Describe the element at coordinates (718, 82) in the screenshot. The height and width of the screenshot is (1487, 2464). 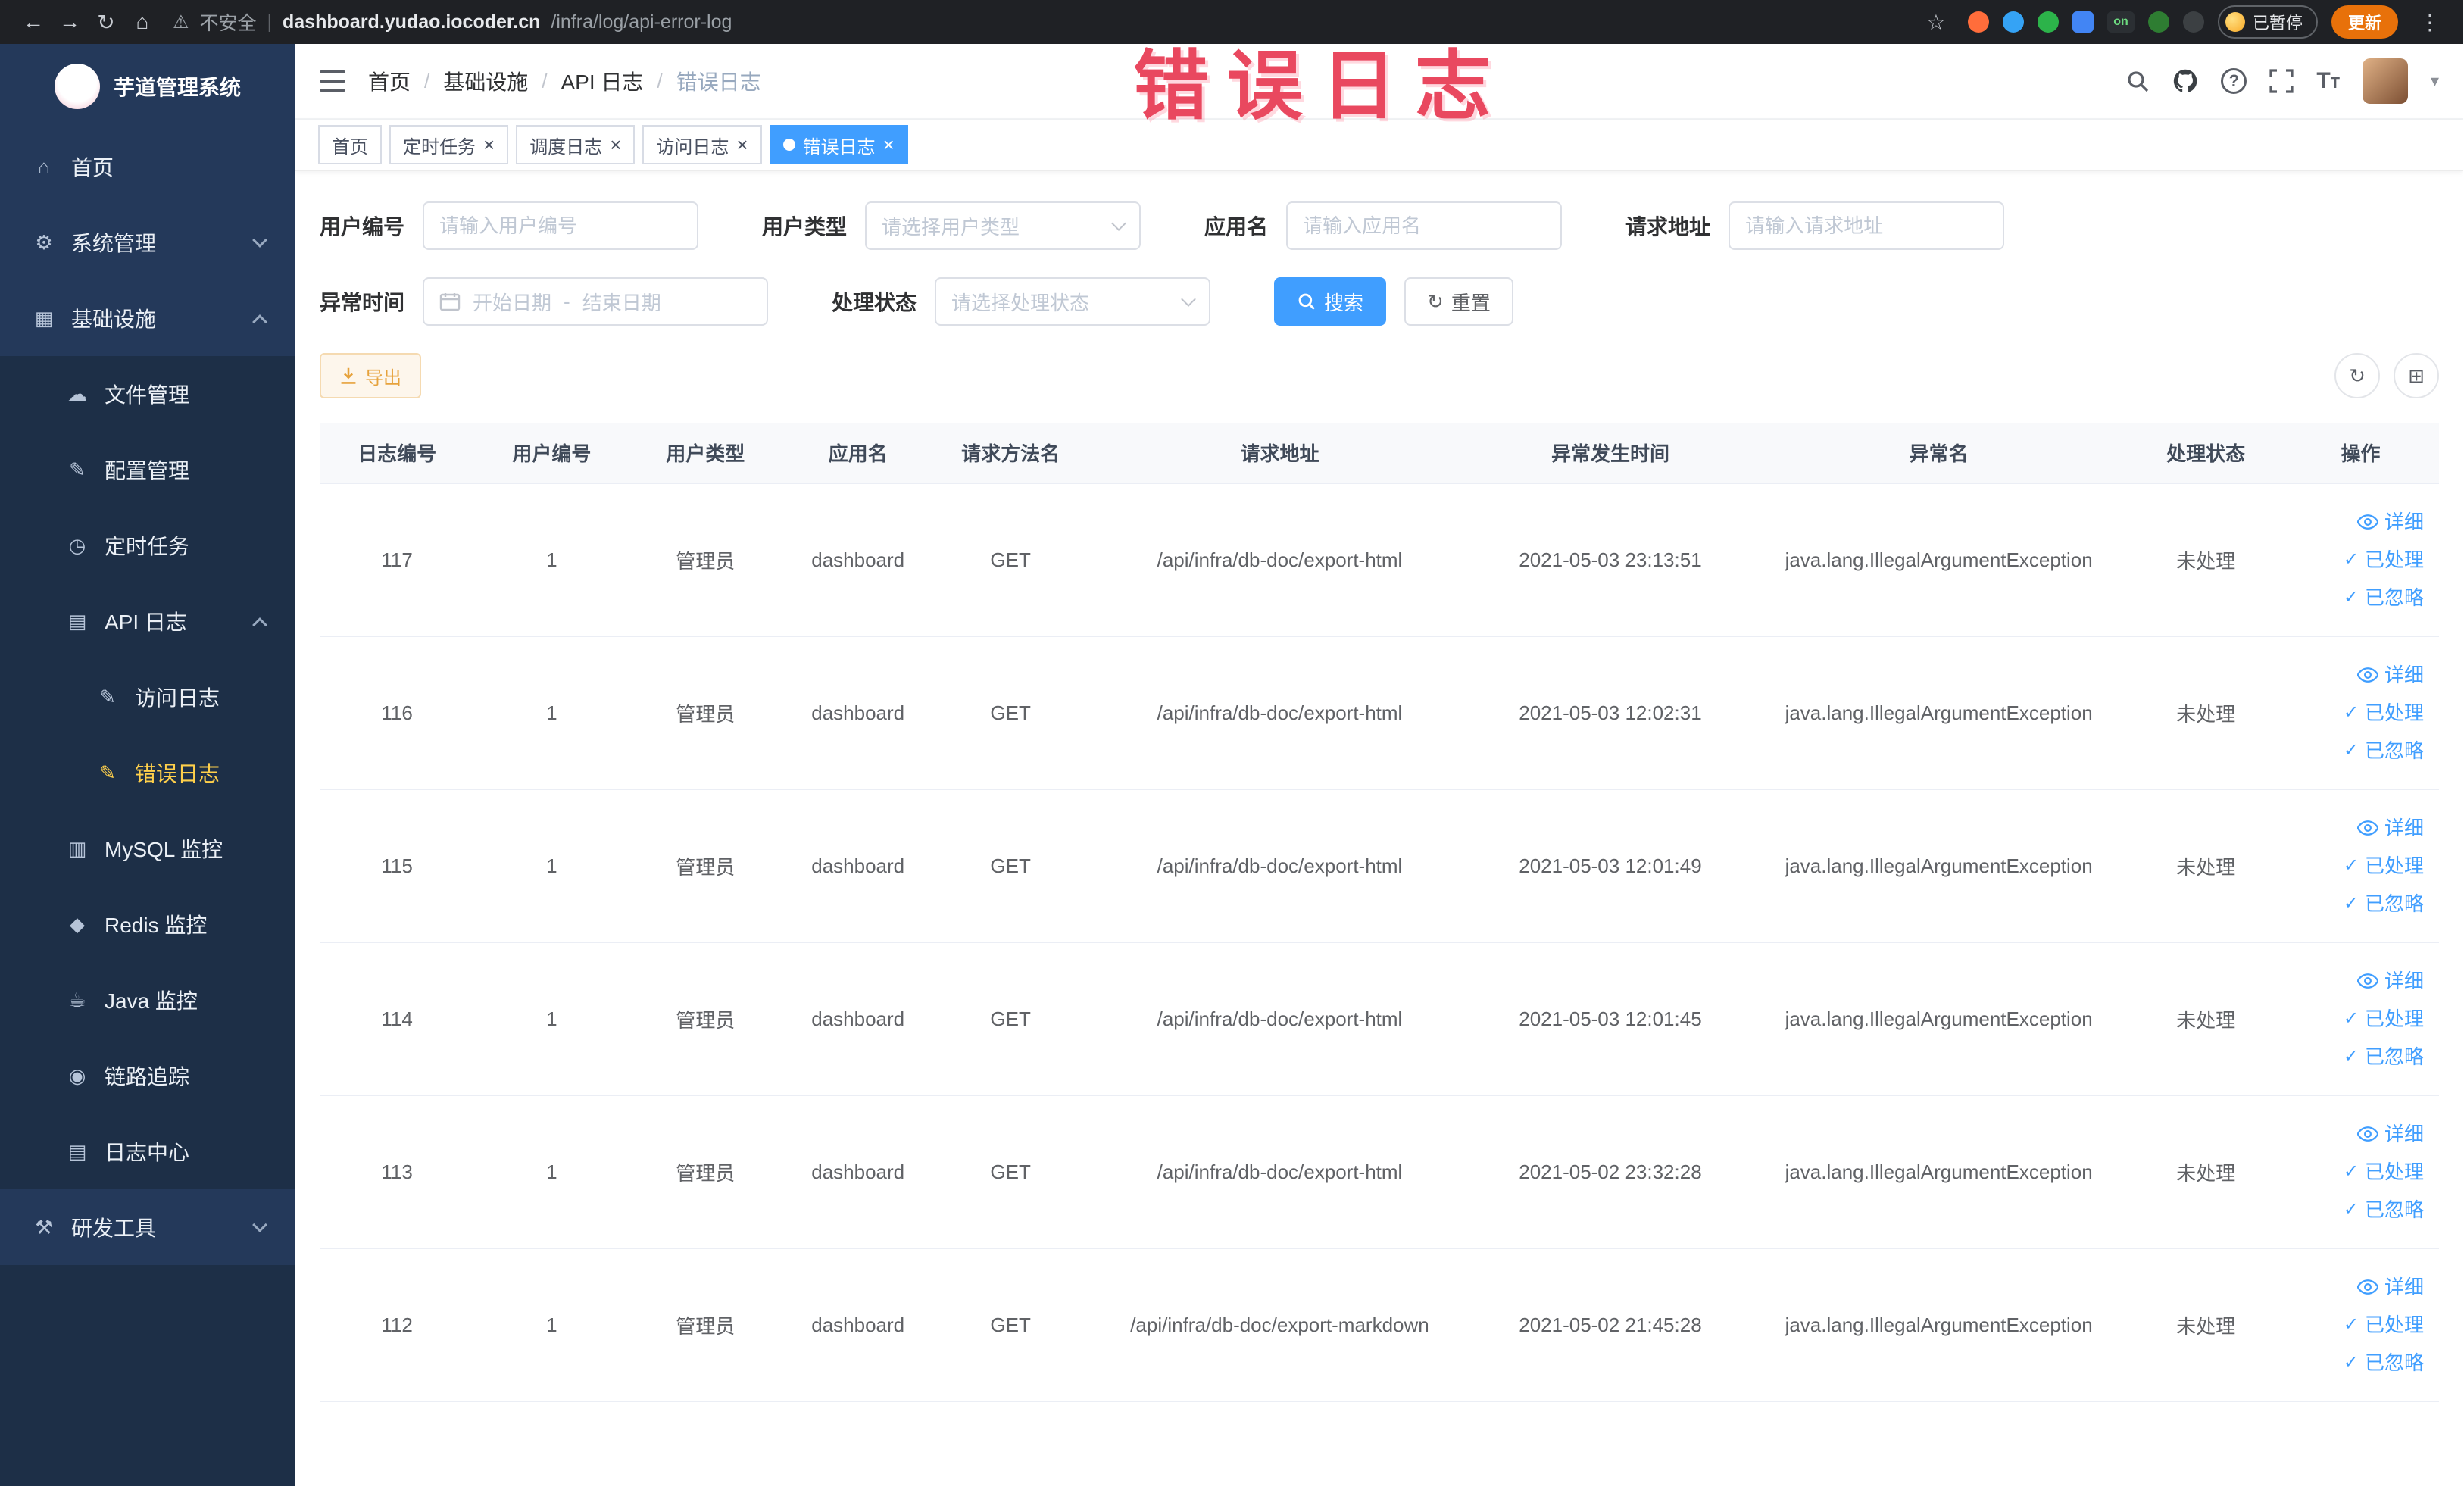
I see `breadcrumb-error-log: 错误日志` at that location.